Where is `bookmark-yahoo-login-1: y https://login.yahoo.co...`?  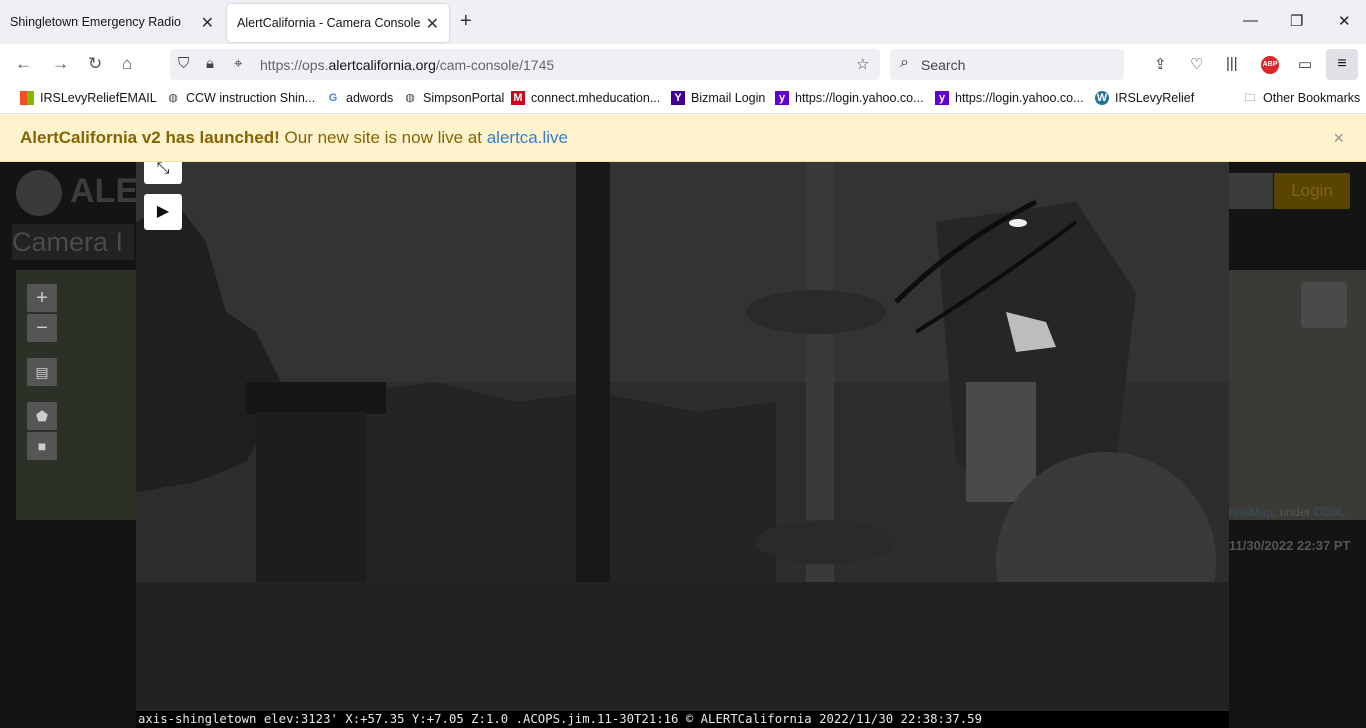 bookmark-yahoo-login-1: y https://login.yahoo.co... is located at coordinates (849, 98).